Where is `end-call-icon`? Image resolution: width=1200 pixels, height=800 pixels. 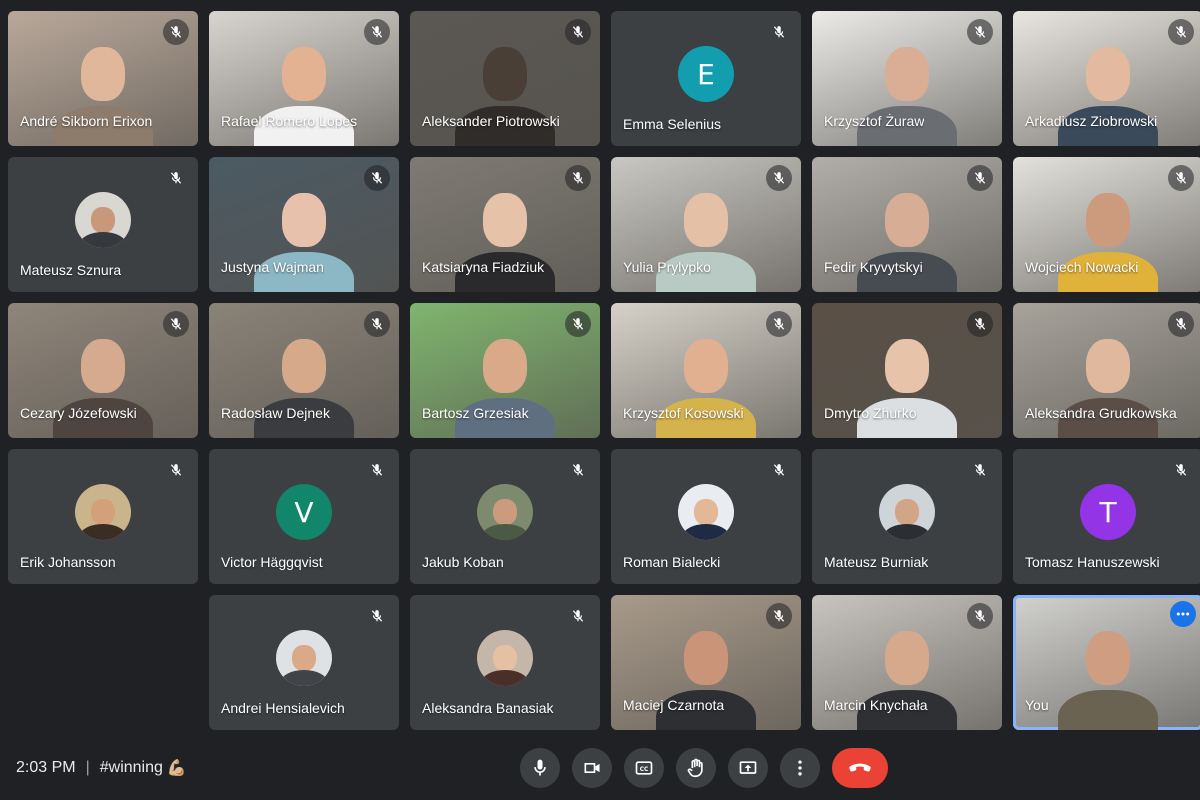 end-call-icon is located at coordinates (860, 767).